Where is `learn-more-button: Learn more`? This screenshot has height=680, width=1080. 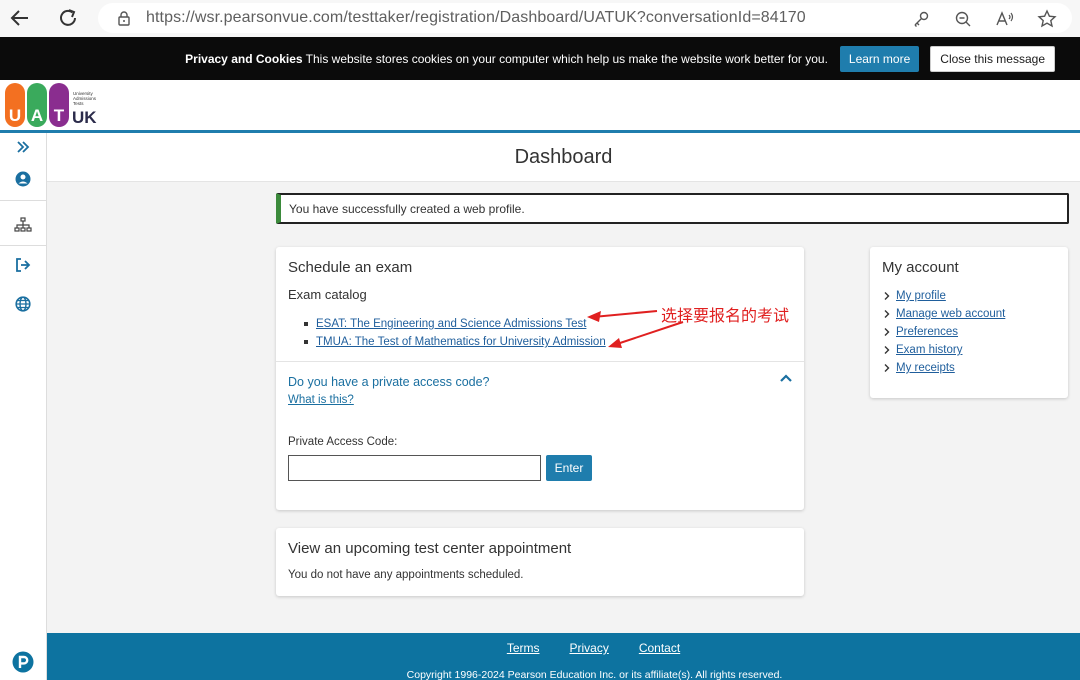 learn-more-button: Learn more is located at coordinates (879, 58).